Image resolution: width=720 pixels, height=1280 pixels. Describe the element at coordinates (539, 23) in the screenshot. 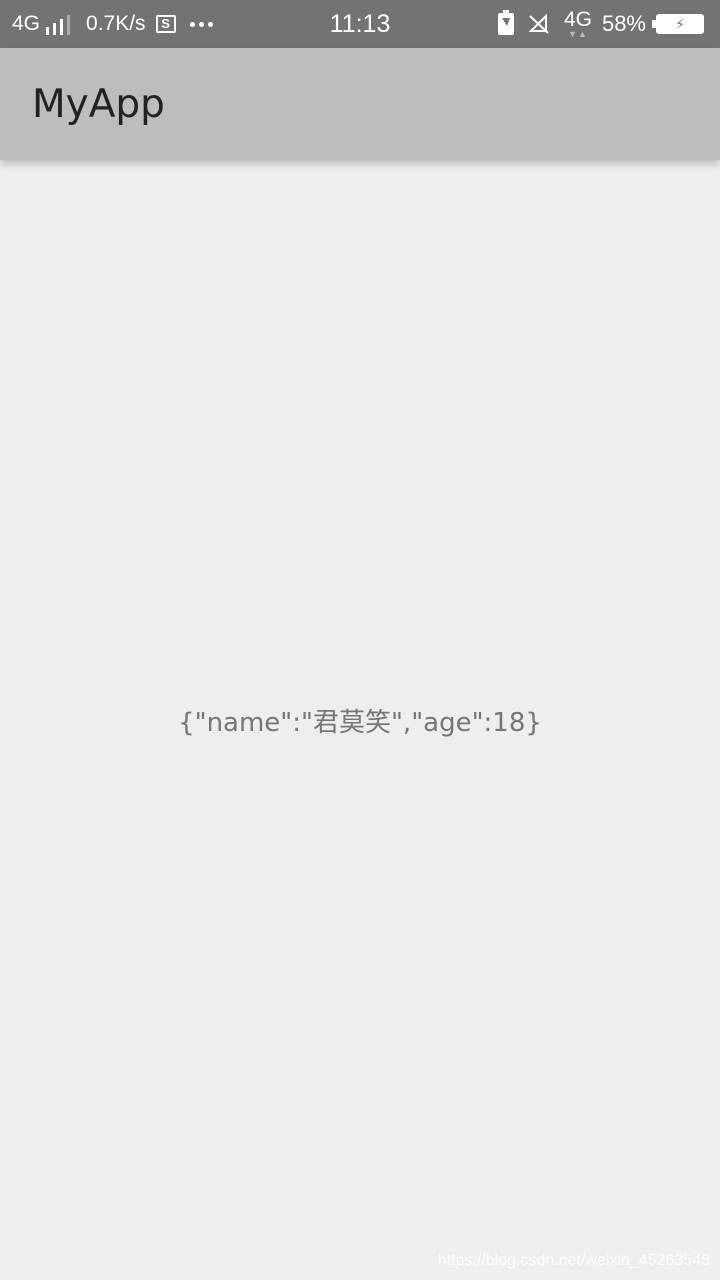

I see `mute-icon` at that location.